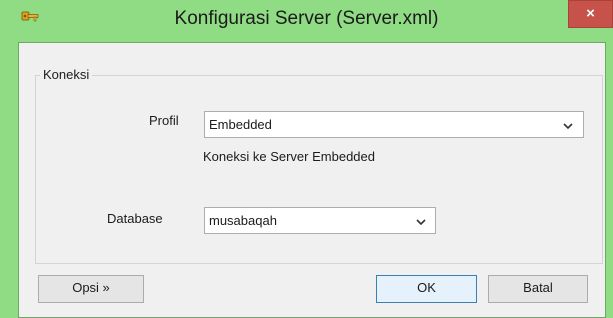  Describe the element at coordinates (394, 124) in the screenshot. I see `profil-select: Embedded` at that location.